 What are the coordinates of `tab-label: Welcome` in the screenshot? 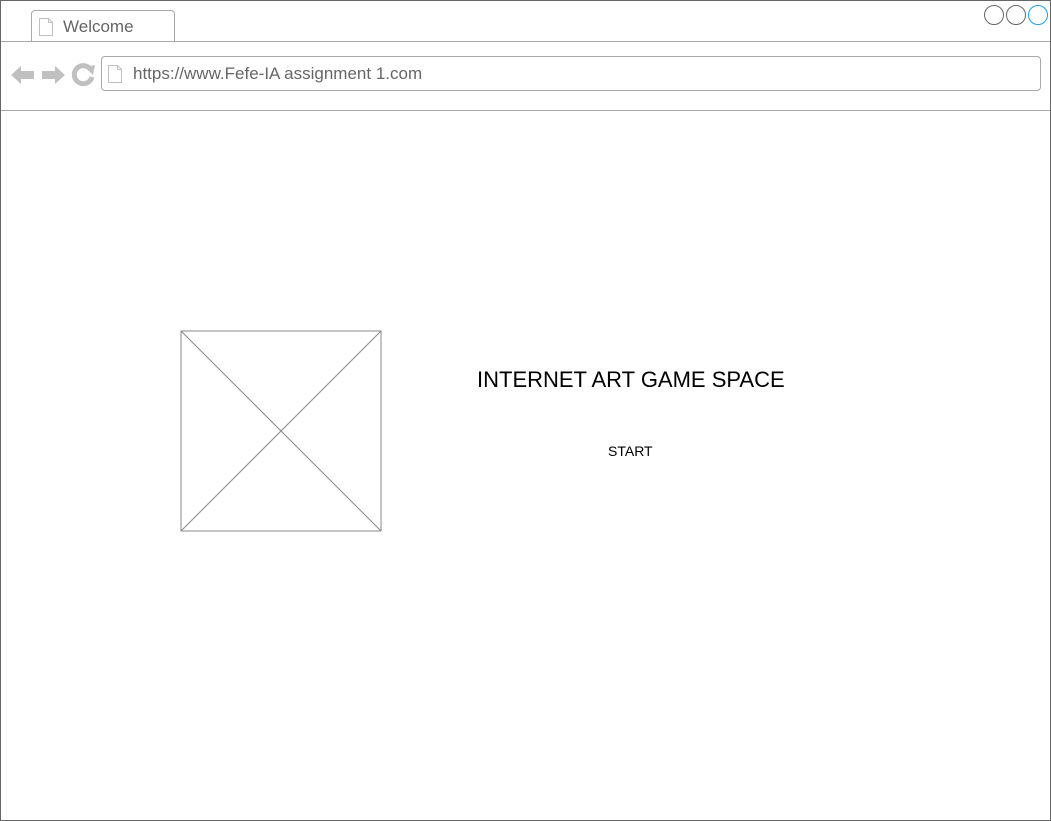 It's located at (98, 26).